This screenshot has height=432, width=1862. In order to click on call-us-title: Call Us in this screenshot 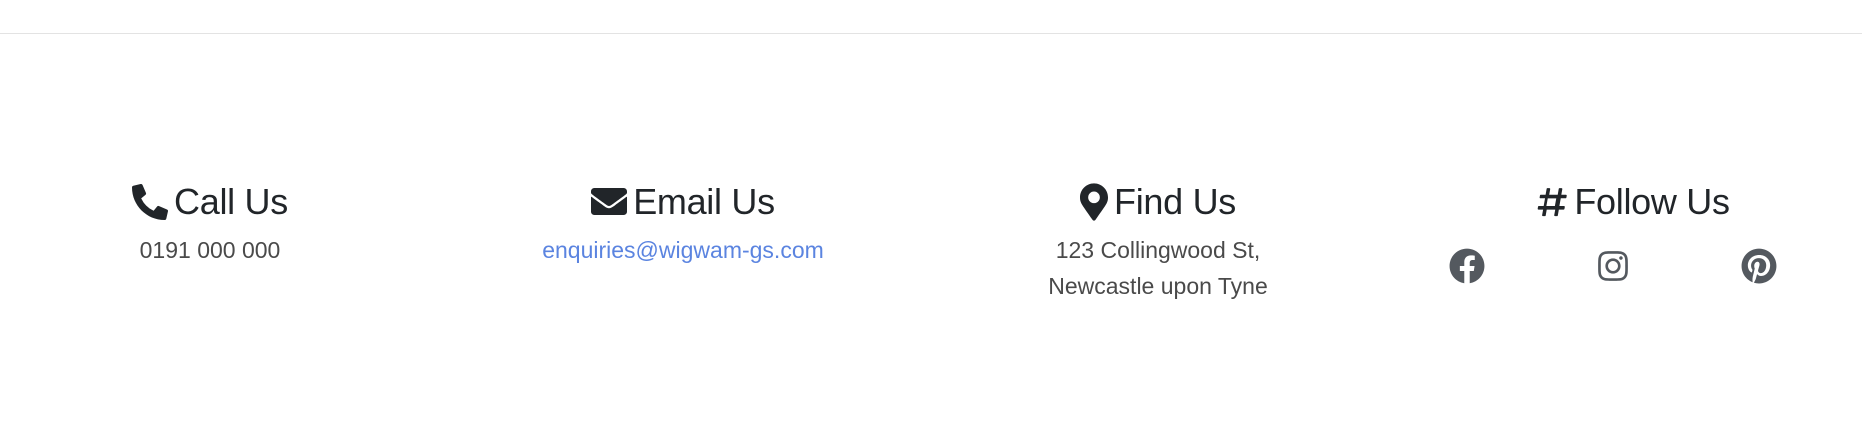, I will do `click(231, 201)`.